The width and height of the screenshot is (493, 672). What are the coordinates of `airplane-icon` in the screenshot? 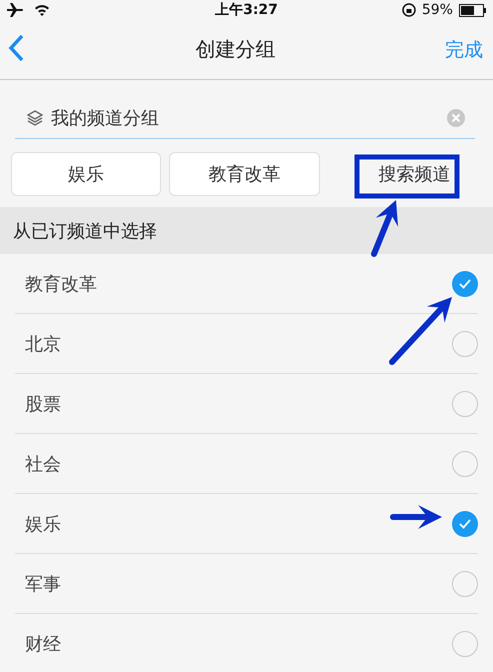 It's located at (15, 10).